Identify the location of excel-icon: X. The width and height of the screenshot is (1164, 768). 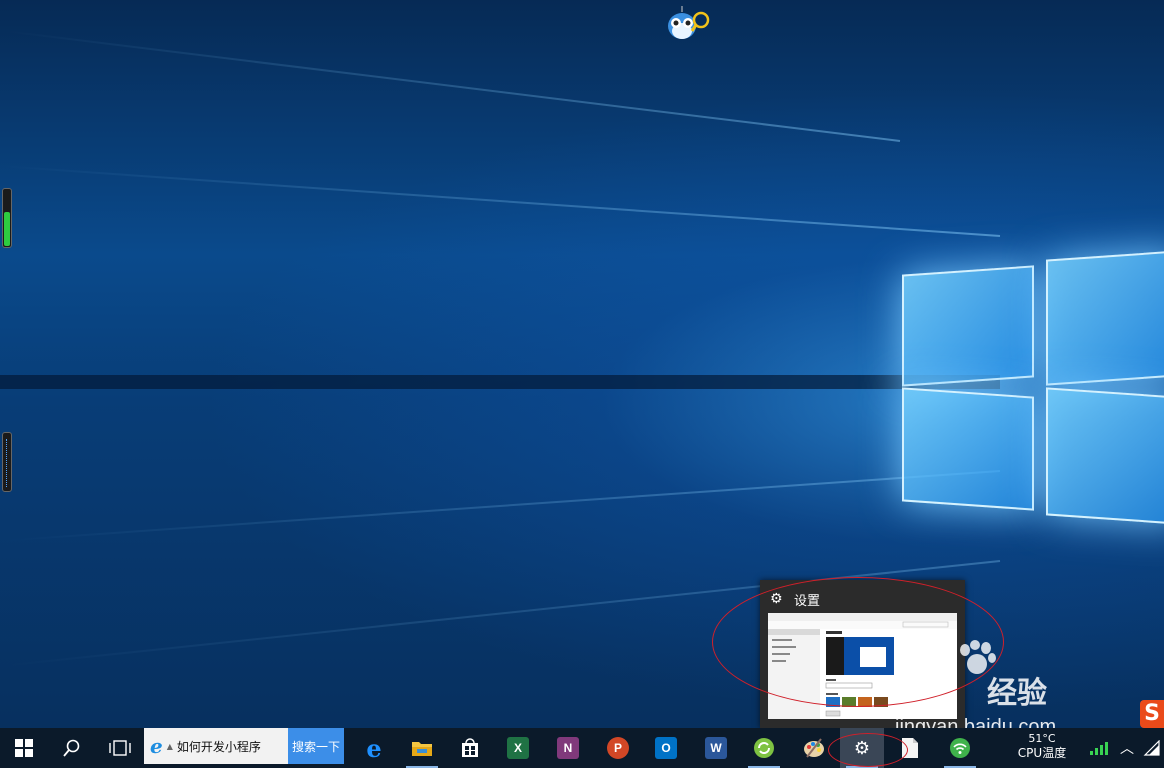
(518, 748).